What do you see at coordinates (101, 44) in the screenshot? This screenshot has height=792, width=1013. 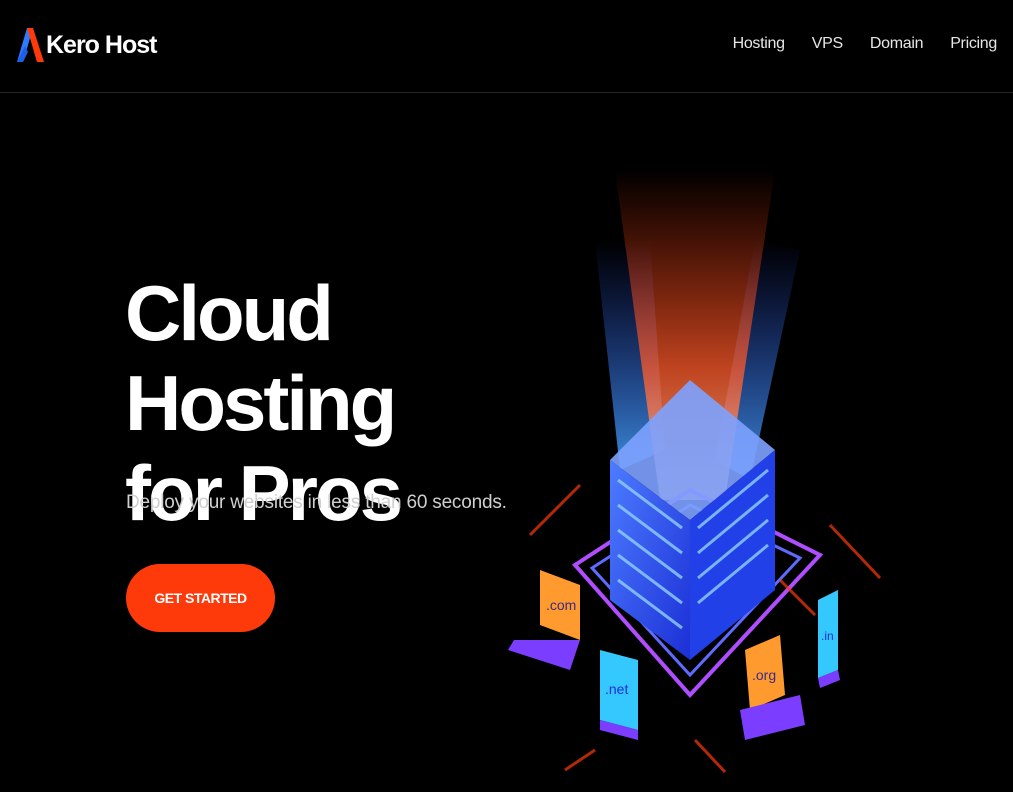 I see `brand-name: Kero Host` at bounding box center [101, 44].